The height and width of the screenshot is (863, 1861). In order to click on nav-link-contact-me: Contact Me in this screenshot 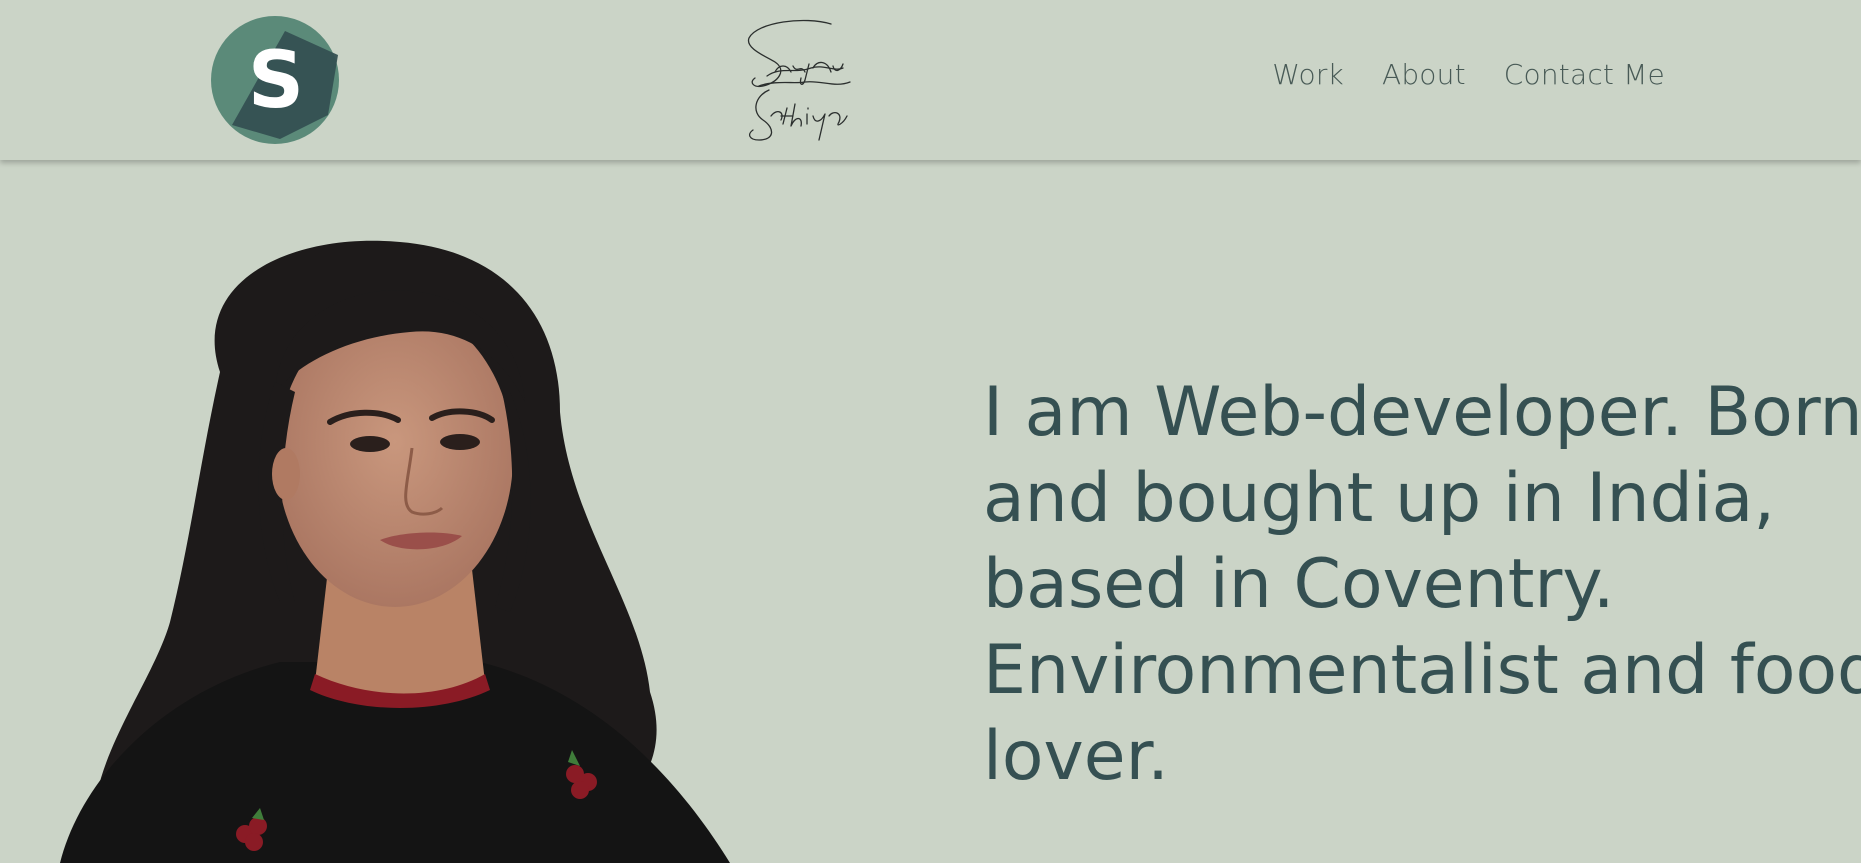, I will do `click(1584, 75)`.